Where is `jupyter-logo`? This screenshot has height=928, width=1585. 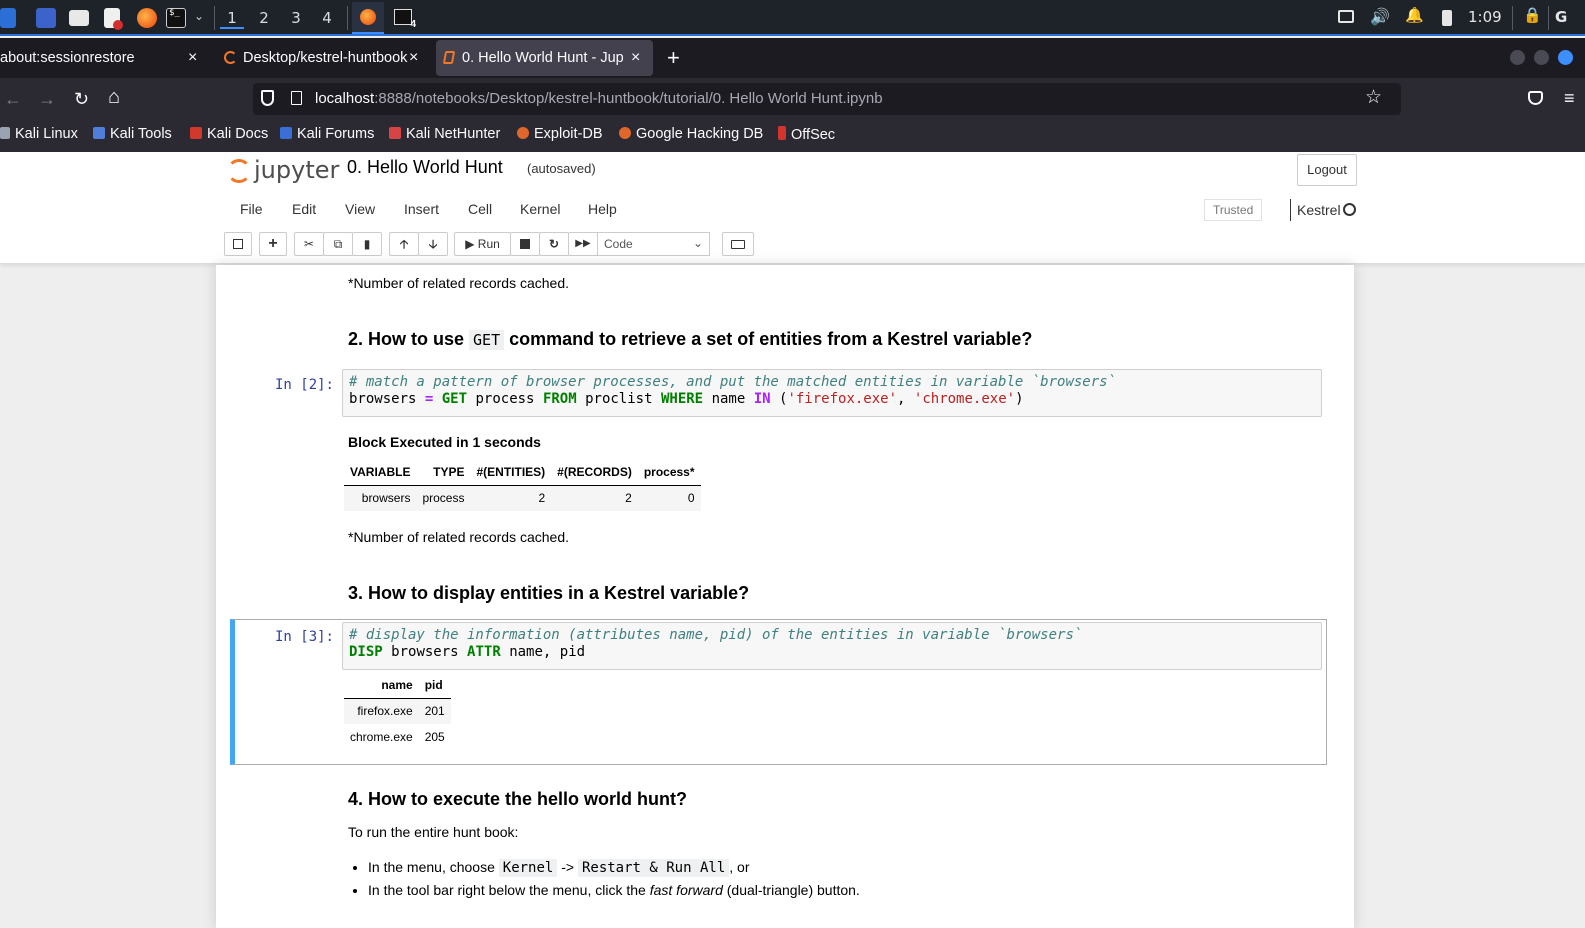 jupyter-logo is located at coordinates (239, 171).